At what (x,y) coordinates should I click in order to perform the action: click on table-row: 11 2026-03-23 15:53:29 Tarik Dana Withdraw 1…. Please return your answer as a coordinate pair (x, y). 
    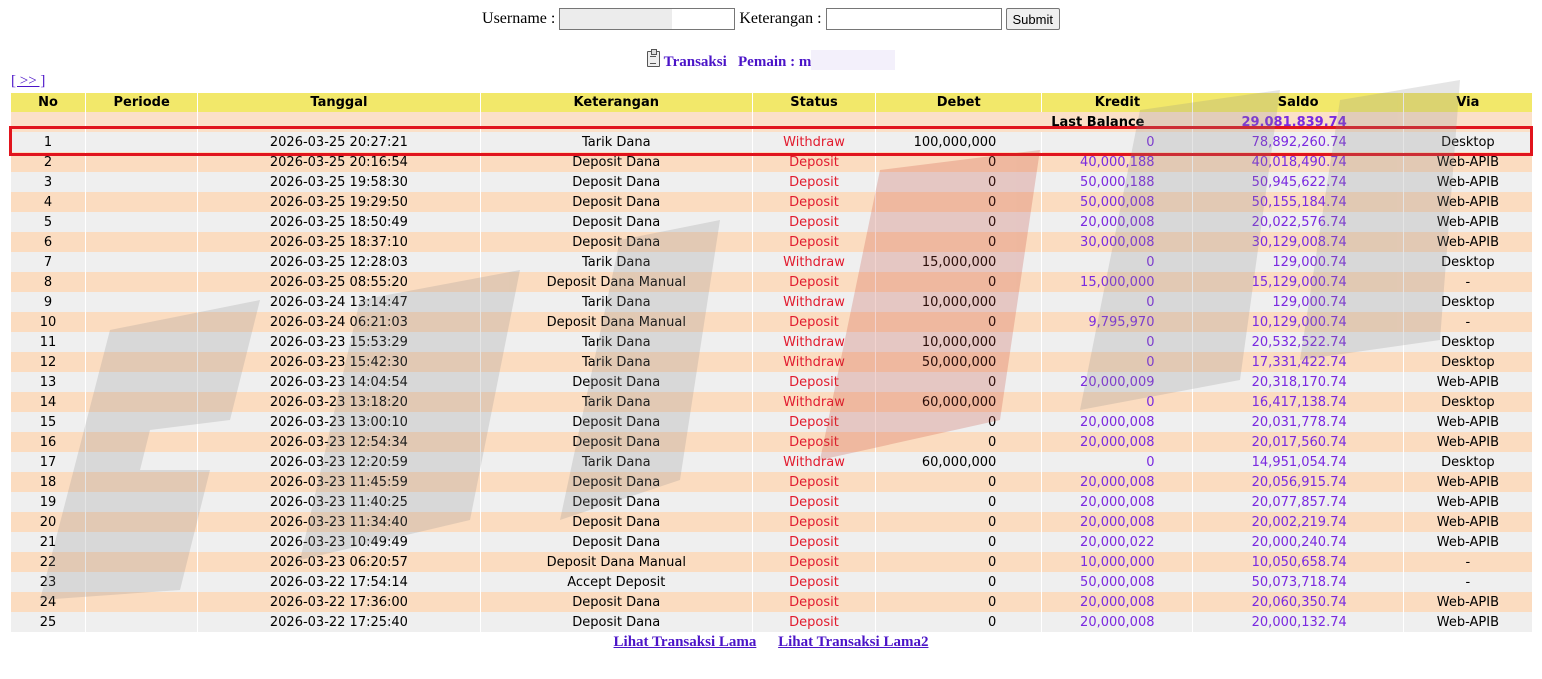
    Looking at the image, I should click on (771, 342).